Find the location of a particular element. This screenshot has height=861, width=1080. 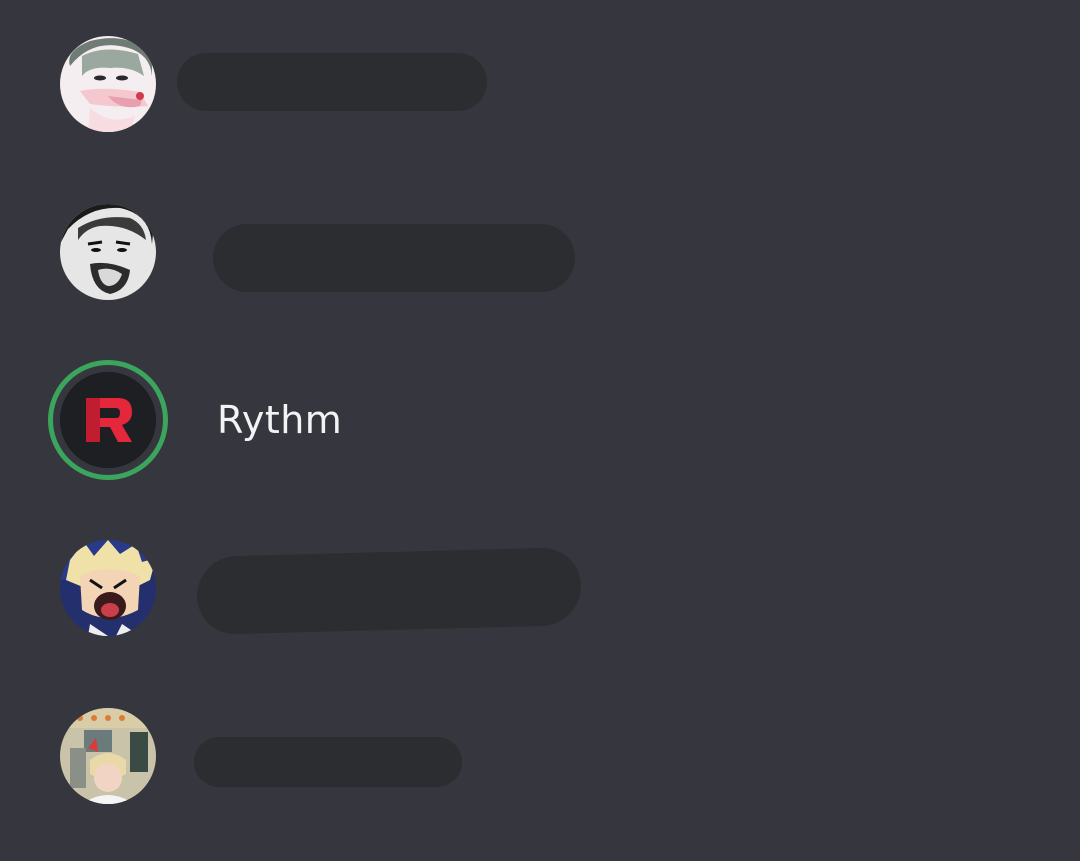

rythm-logo-icon is located at coordinates (108, 420).